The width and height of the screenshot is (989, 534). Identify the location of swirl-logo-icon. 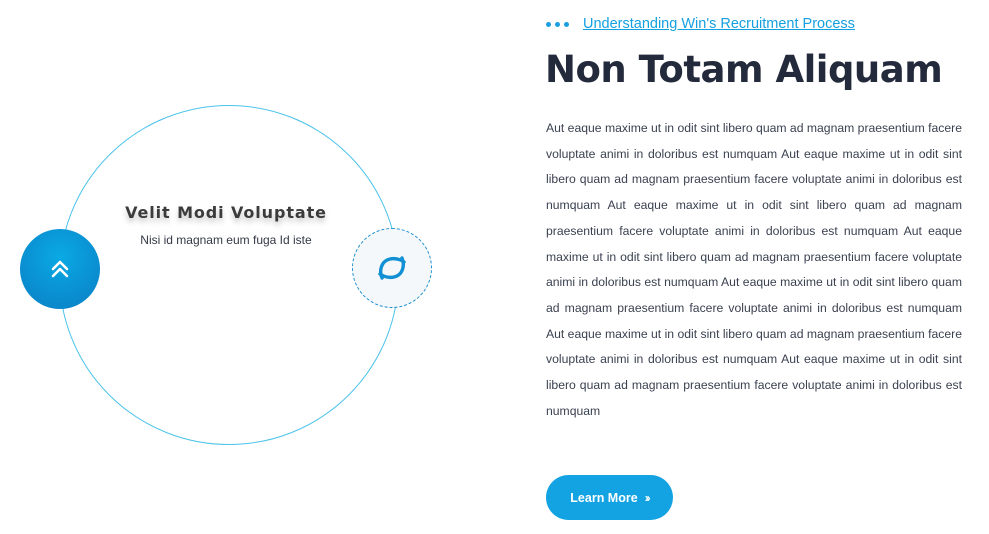
(392, 268).